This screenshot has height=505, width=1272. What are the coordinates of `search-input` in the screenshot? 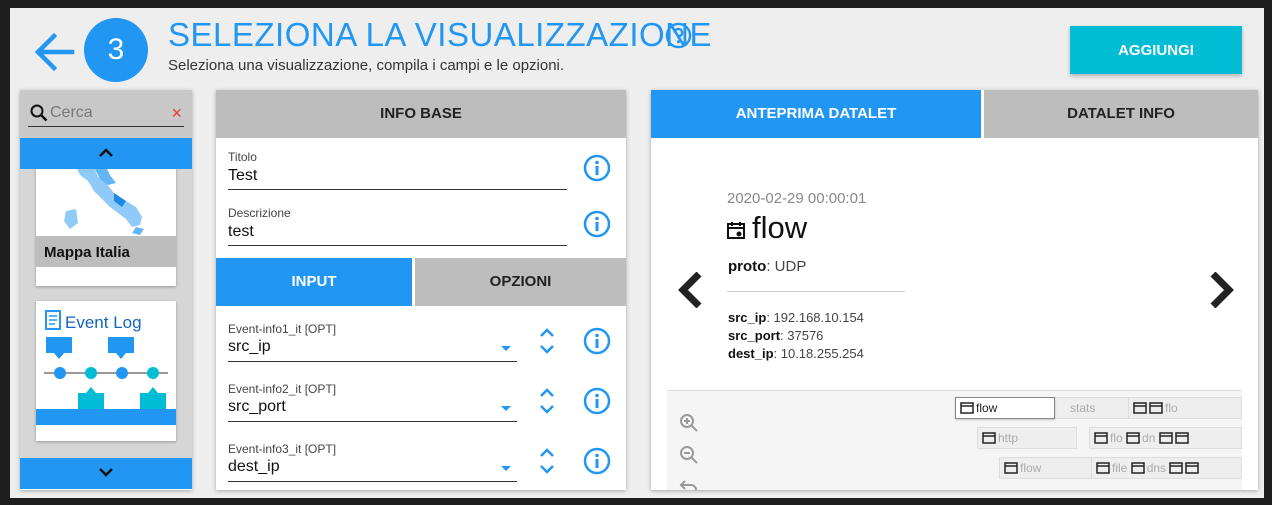 It's located at (105, 113).